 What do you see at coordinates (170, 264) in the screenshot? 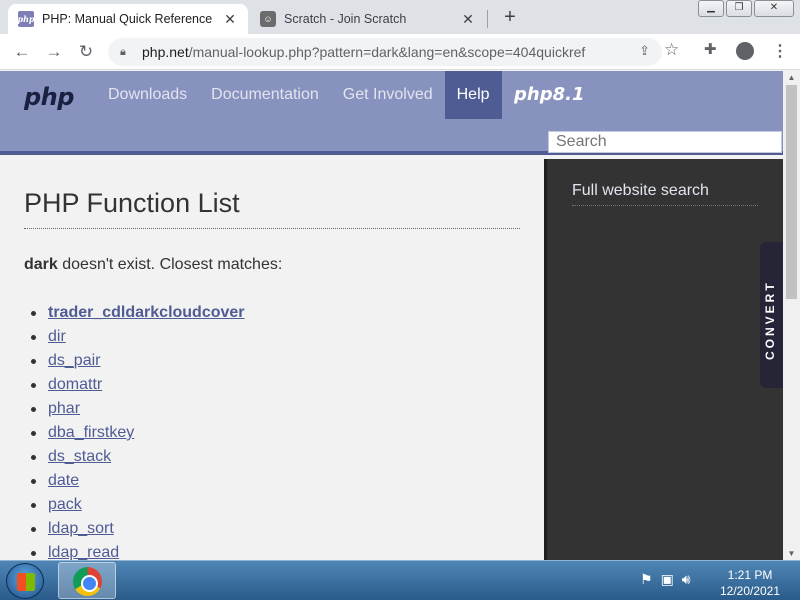
I see `message-text: doesn't exist. Closest matches:` at bounding box center [170, 264].